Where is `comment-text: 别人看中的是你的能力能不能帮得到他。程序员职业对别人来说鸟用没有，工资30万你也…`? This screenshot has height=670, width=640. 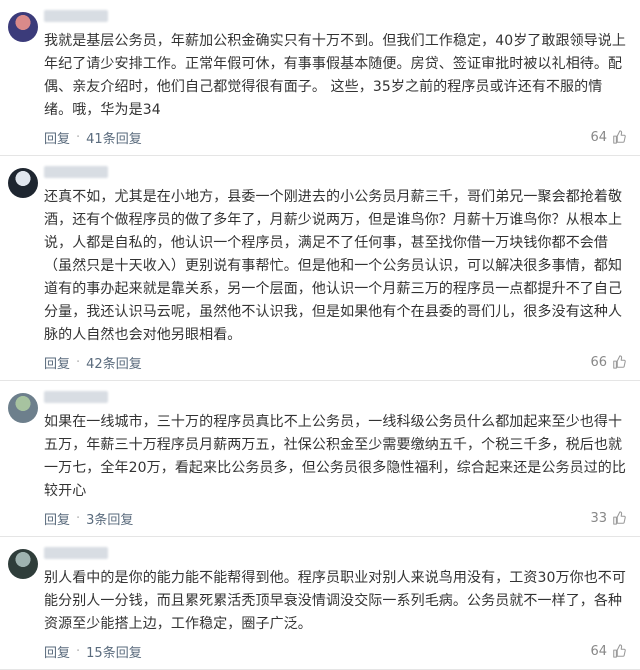
comment-text: 别人看中的是你的能力能不能帮得到他。程序员职业对别人来说鸟用没有，工资30万你也… is located at coordinates (335, 601).